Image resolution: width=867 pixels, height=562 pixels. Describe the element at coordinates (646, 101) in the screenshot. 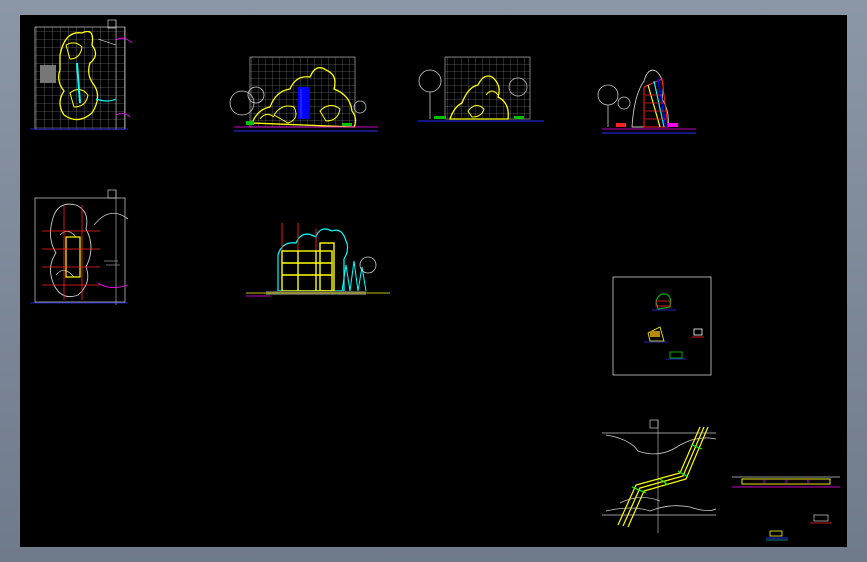

I see `drawing-section-waterfall` at that location.